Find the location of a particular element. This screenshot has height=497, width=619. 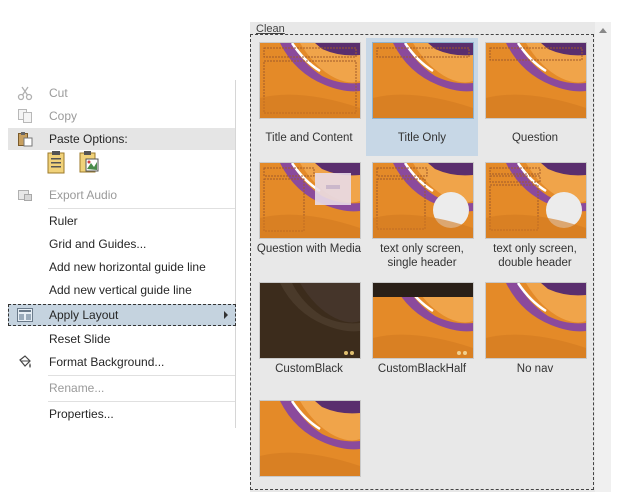

paste-options-row is located at coordinates (73, 163).